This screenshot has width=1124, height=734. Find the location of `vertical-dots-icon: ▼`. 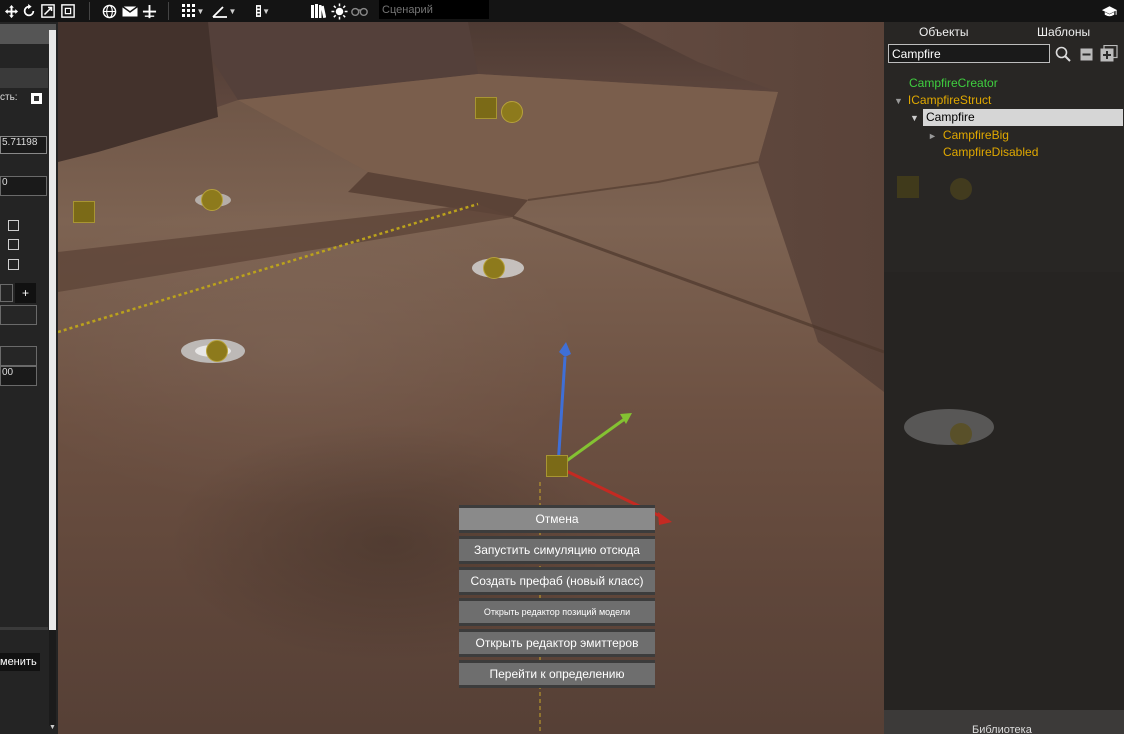

vertical-dots-icon: ▼ is located at coordinates (263, 11).